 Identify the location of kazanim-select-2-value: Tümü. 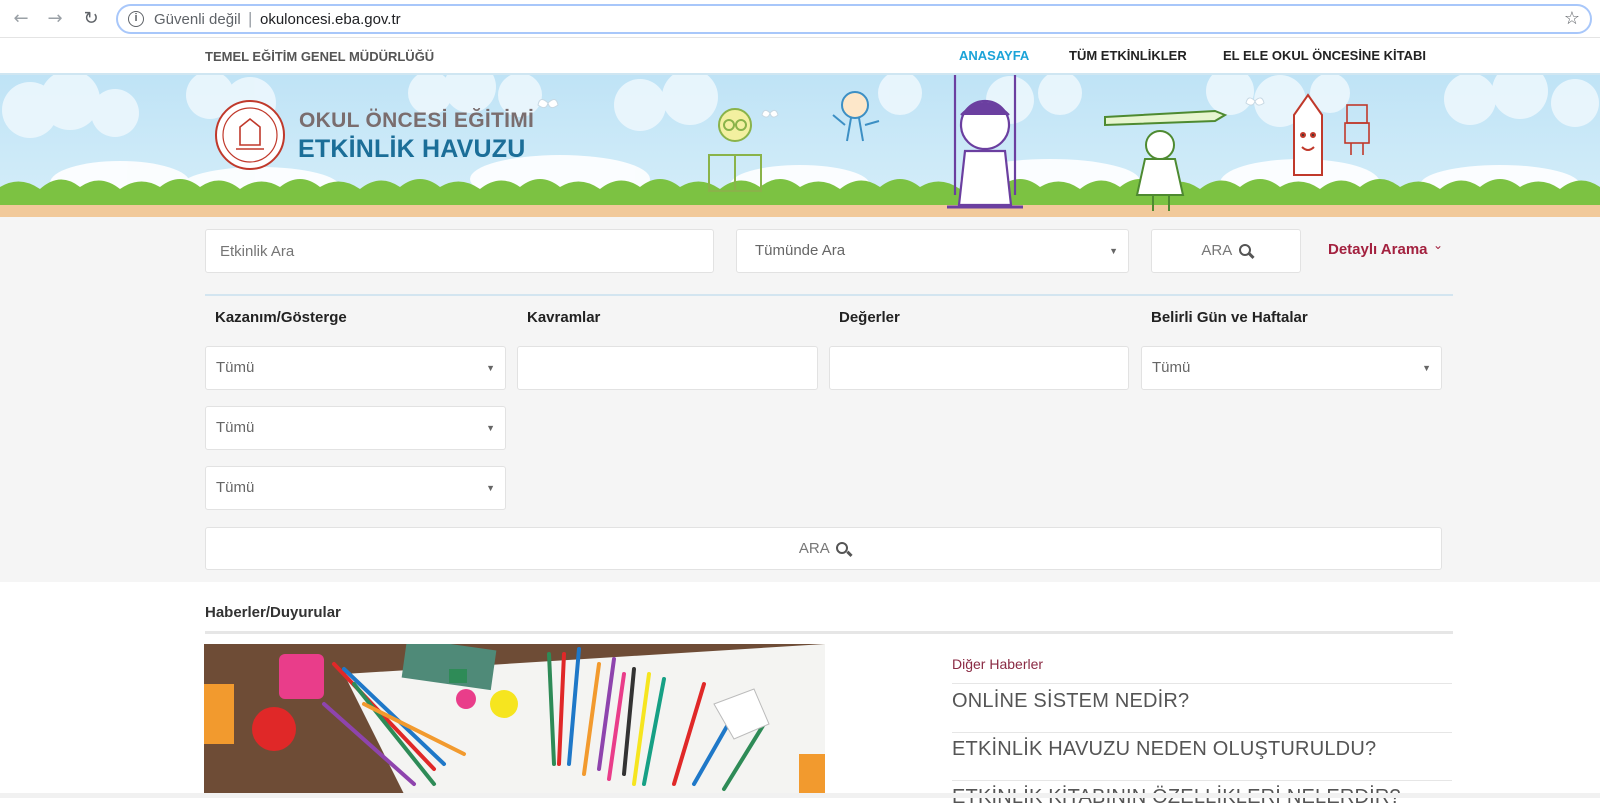
(235, 427).